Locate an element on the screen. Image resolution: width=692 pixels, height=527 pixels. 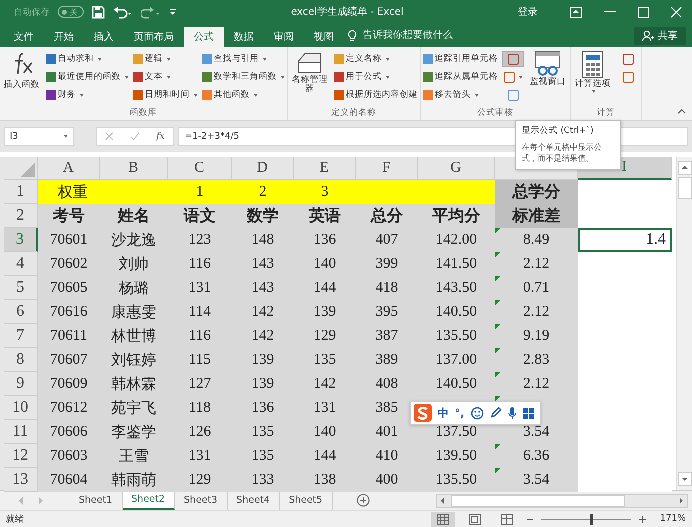
table-cell: 142.00 is located at coordinates (456, 240).